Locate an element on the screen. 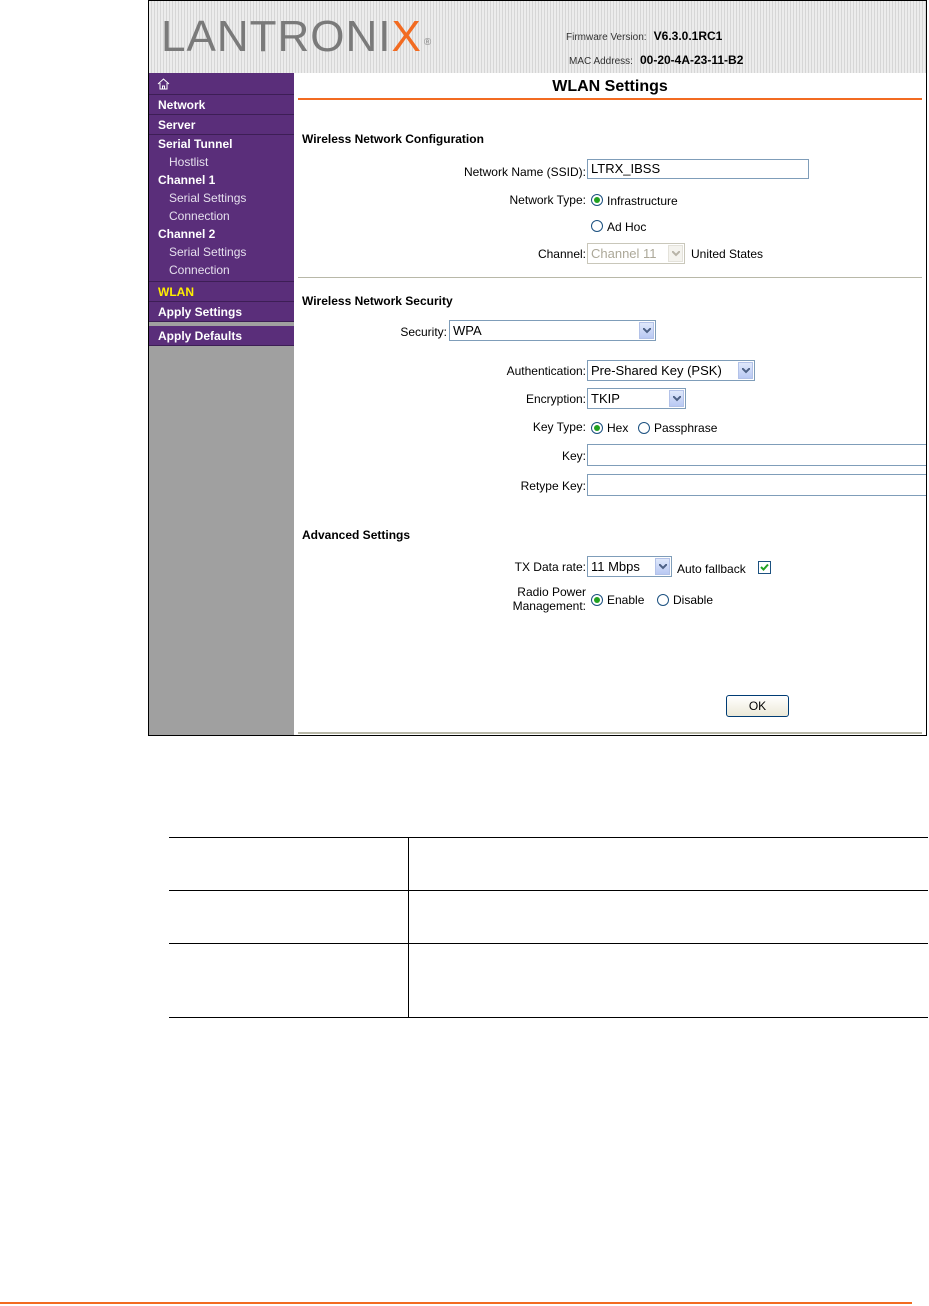 The image size is (929, 1306). retype-key-label: Retype Key: is located at coordinates (553, 486).